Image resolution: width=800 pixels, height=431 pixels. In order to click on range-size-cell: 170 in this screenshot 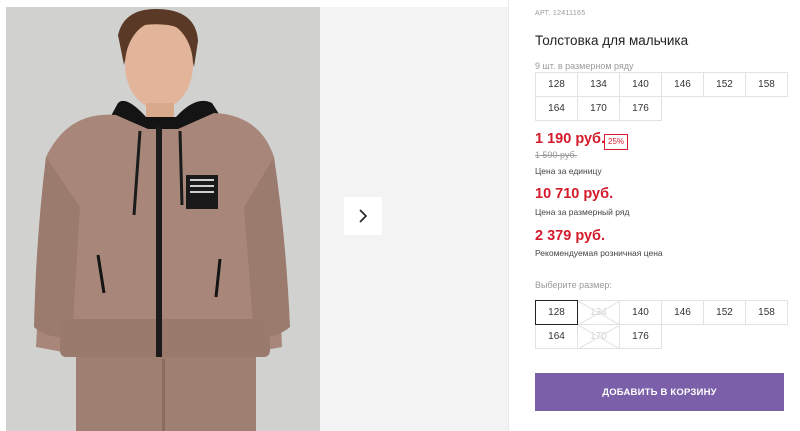, I will do `click(598, 108)`.